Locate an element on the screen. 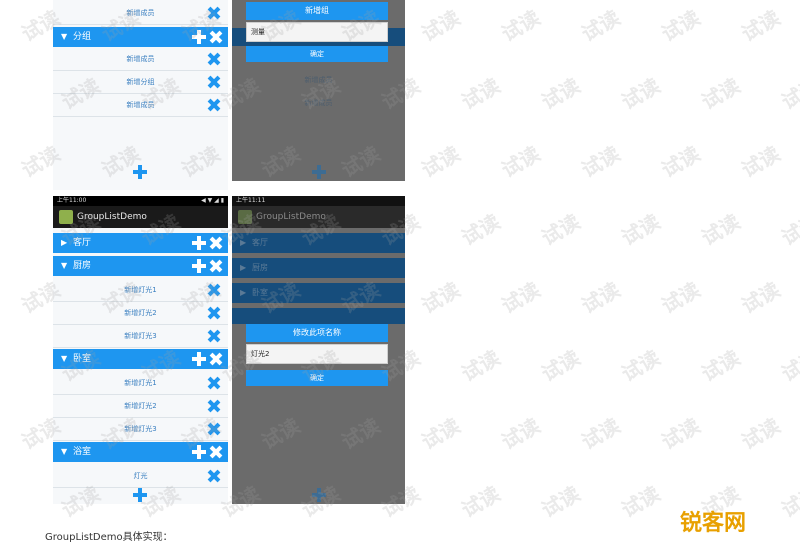 The image size is (800, 550). group-name-input: 测量 is located at coordinates (317, 32).